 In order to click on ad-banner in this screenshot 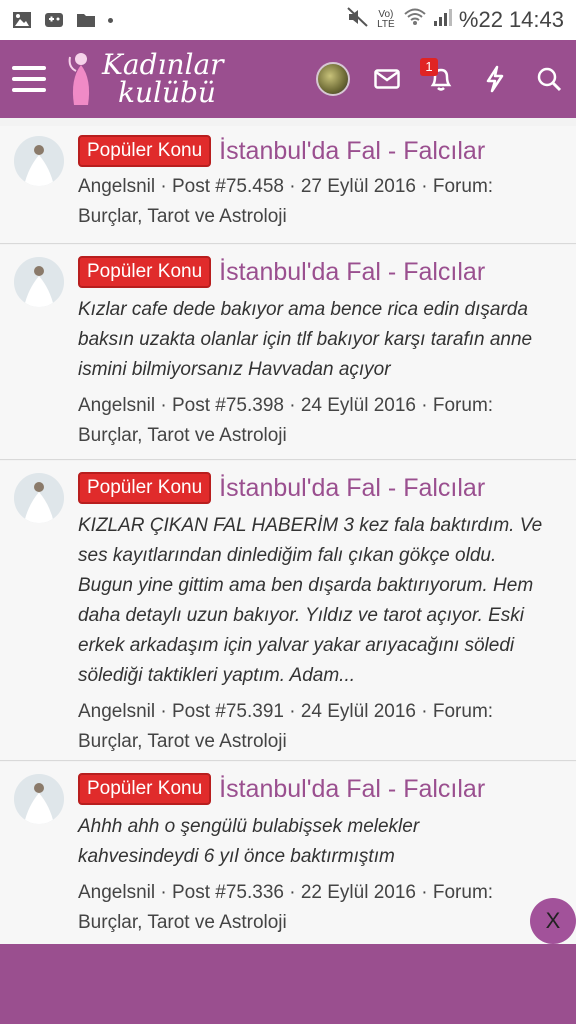, I will do `click(288, 984)`.